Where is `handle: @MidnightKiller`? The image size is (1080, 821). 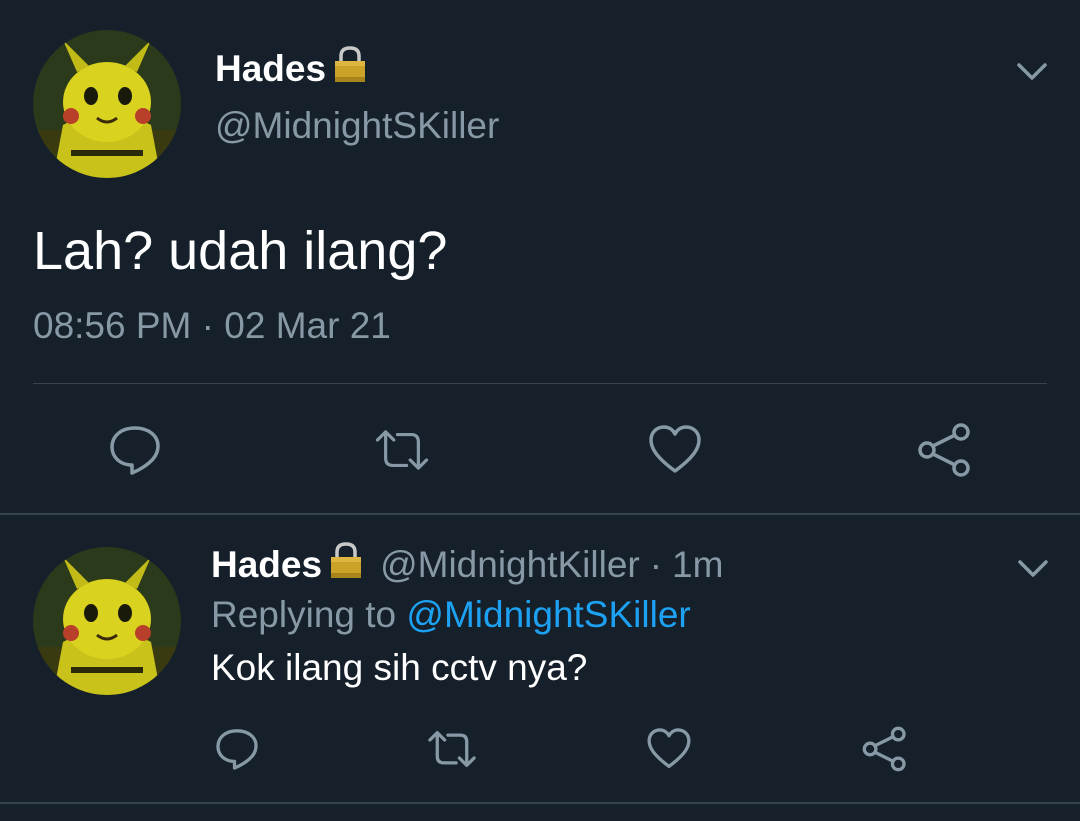
handle: @MidnightKiller is located at coordinates (510, 565).